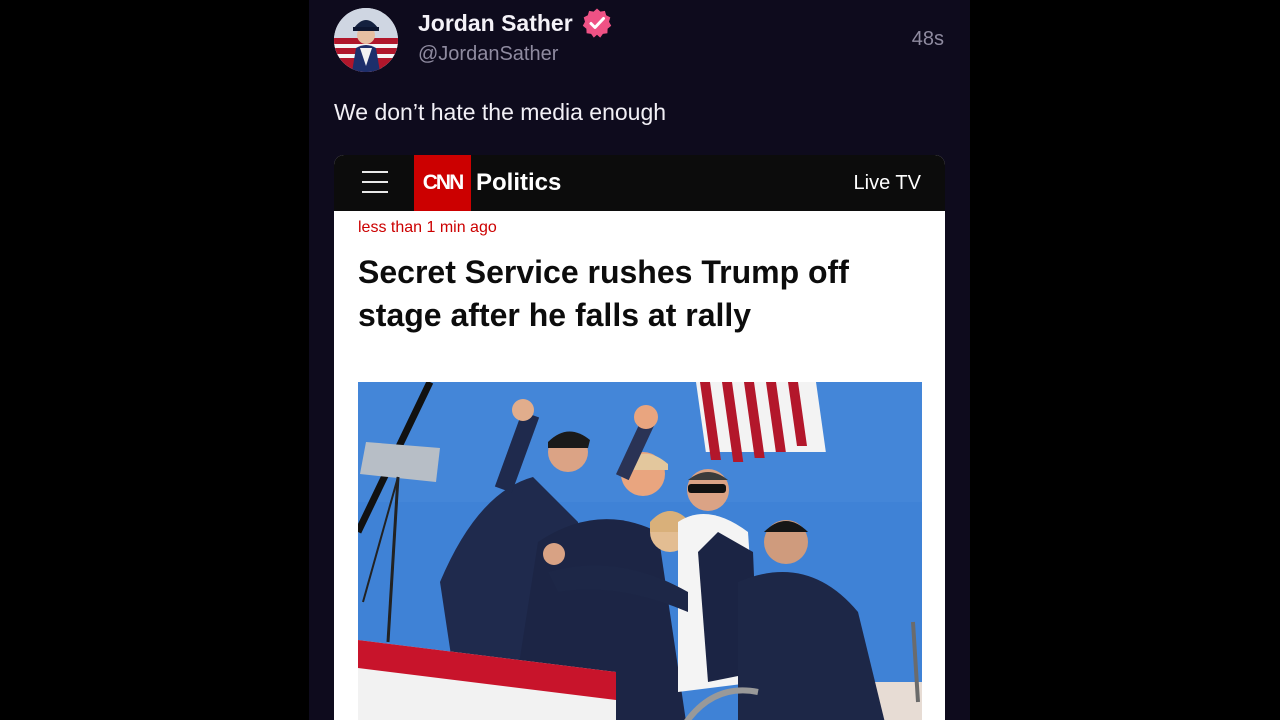  I want to click on article-timestamp: less than 1 min ago, so click(427, 227).